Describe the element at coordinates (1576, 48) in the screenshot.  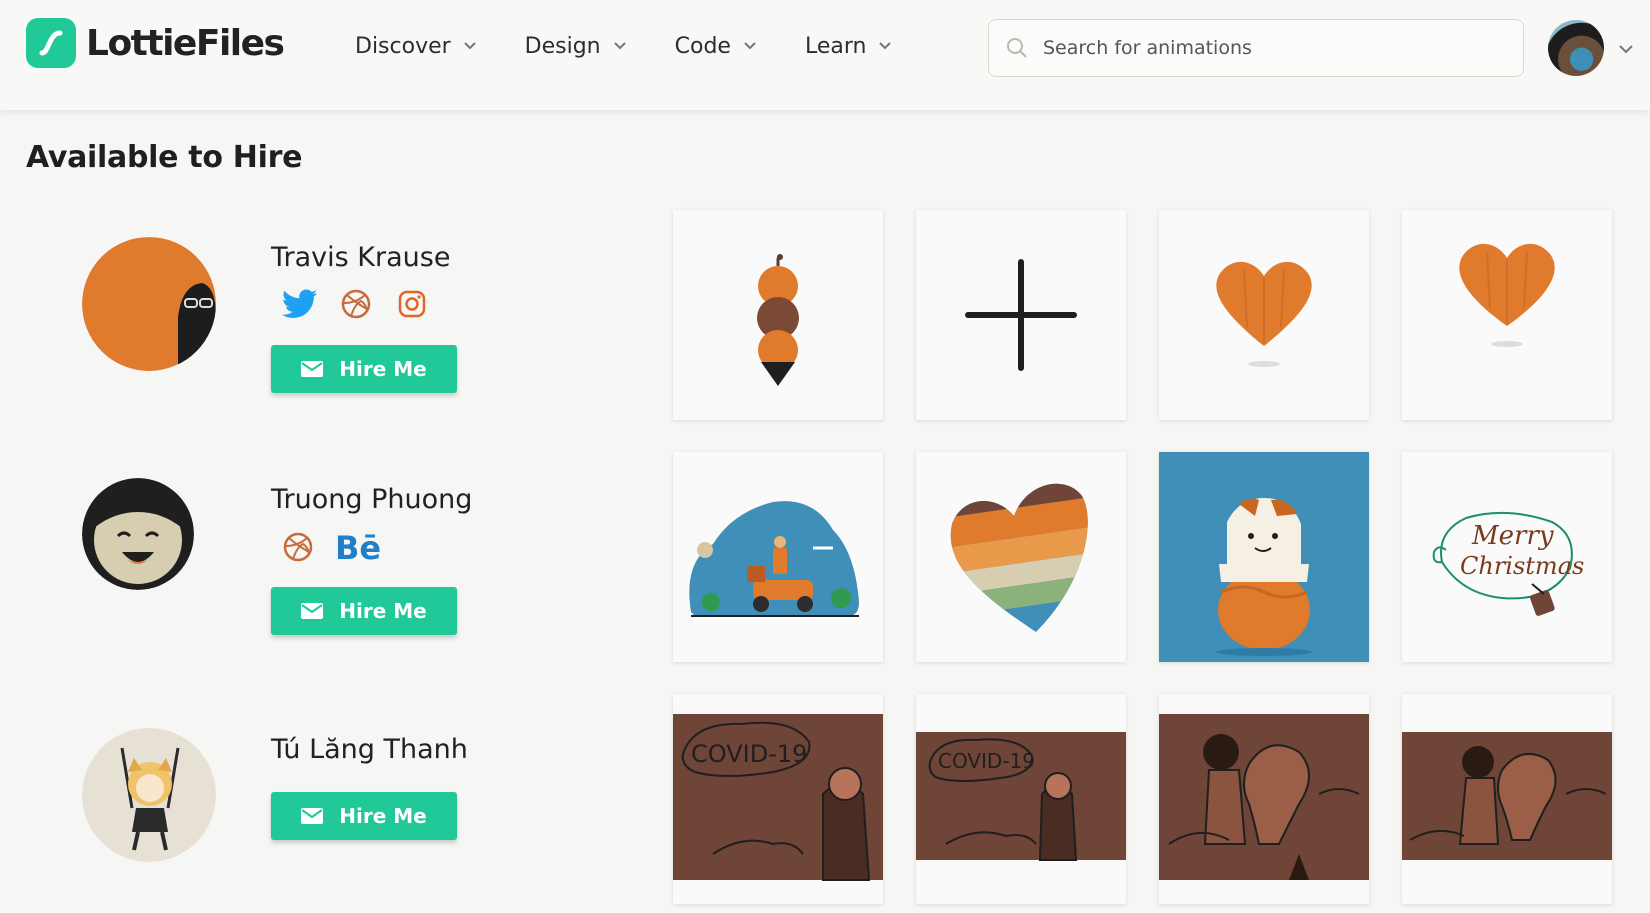
I see `user-avatar` at that location.